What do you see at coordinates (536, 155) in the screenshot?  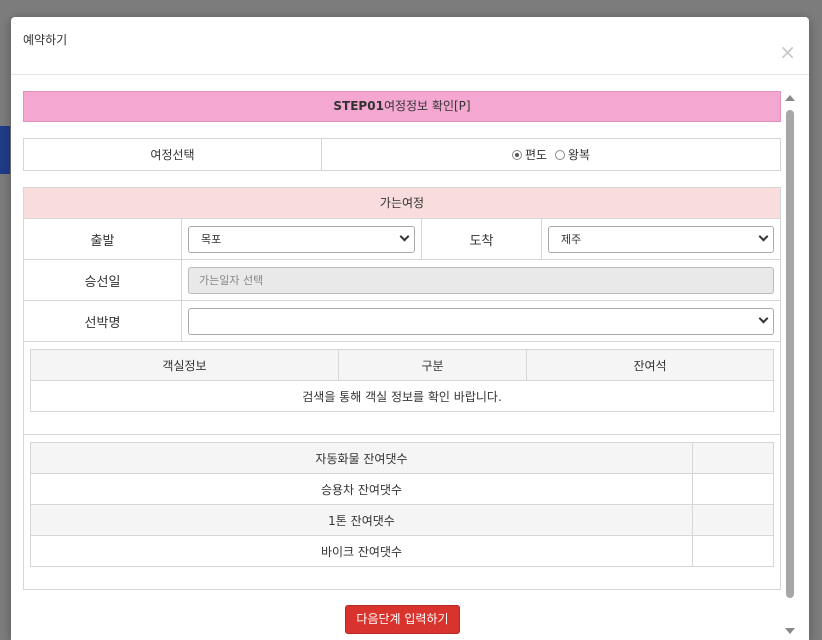 I see `radio-one-way-label: 편도` at bounding box center [536, 155].